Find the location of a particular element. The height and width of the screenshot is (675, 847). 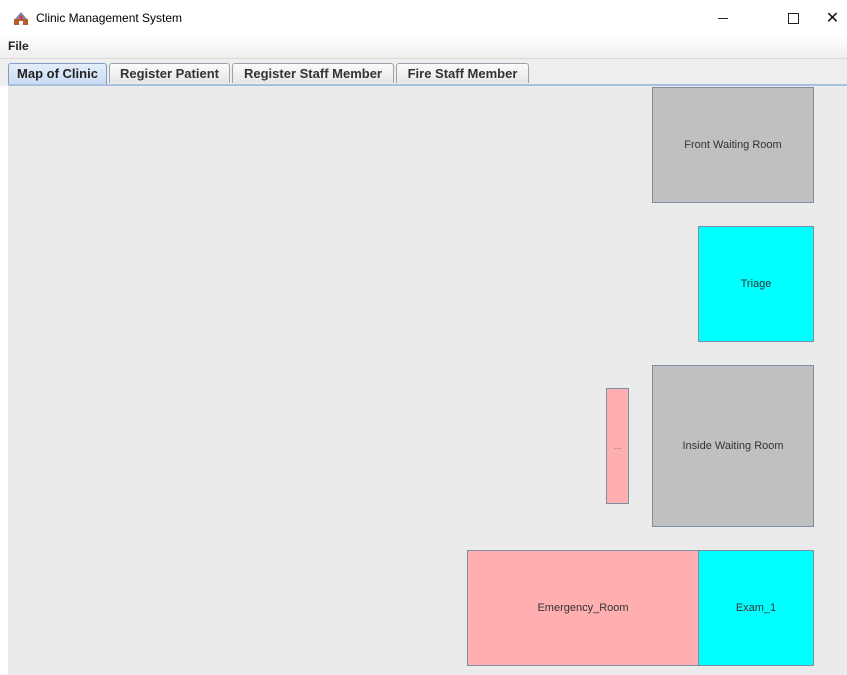

tab-fire-staff-member: Fire Staff Member is located at coordinates (462, 73).